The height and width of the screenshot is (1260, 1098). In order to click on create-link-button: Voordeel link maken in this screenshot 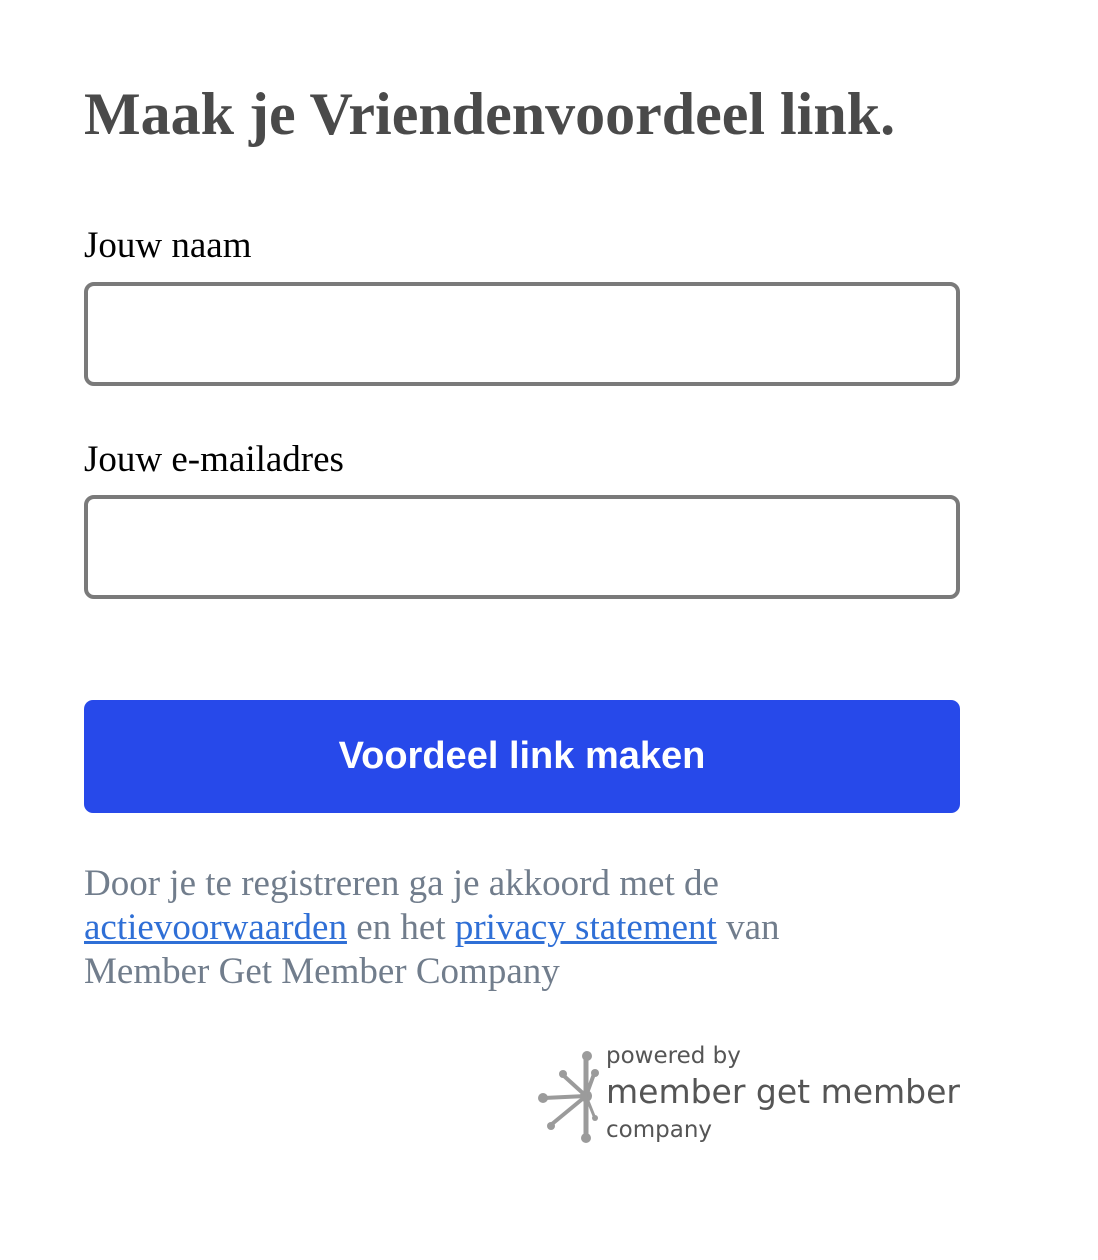, I will do `click(522, 756)`.